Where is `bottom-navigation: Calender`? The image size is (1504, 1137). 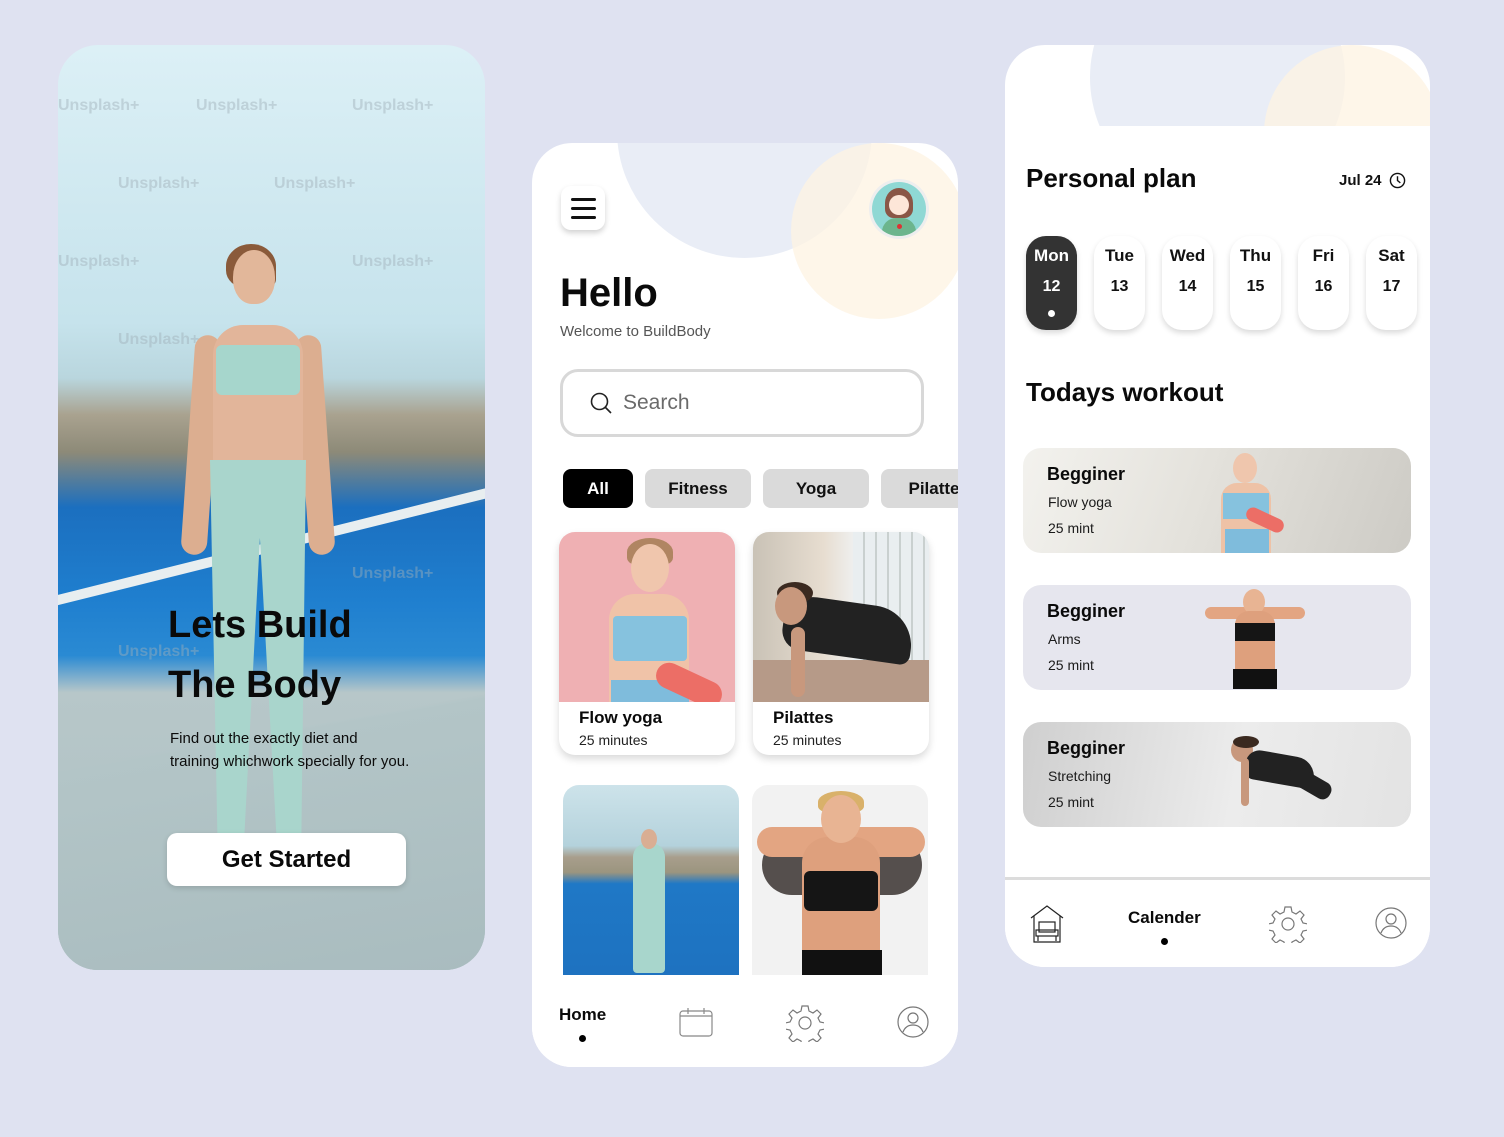 bottom-navigation: Calender is located at coordinates (1217, 923).